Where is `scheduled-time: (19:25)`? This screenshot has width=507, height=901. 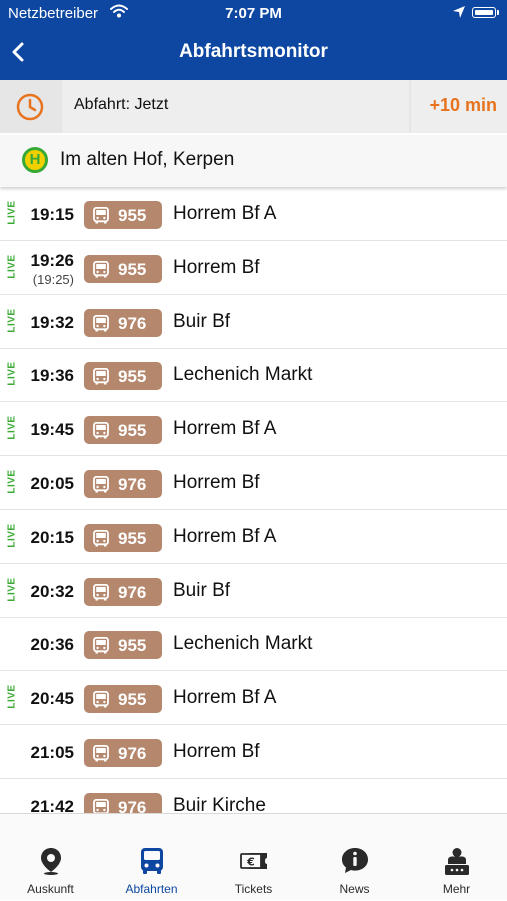 scheduled-time: (19:25) is located at coordinates (46, 279).